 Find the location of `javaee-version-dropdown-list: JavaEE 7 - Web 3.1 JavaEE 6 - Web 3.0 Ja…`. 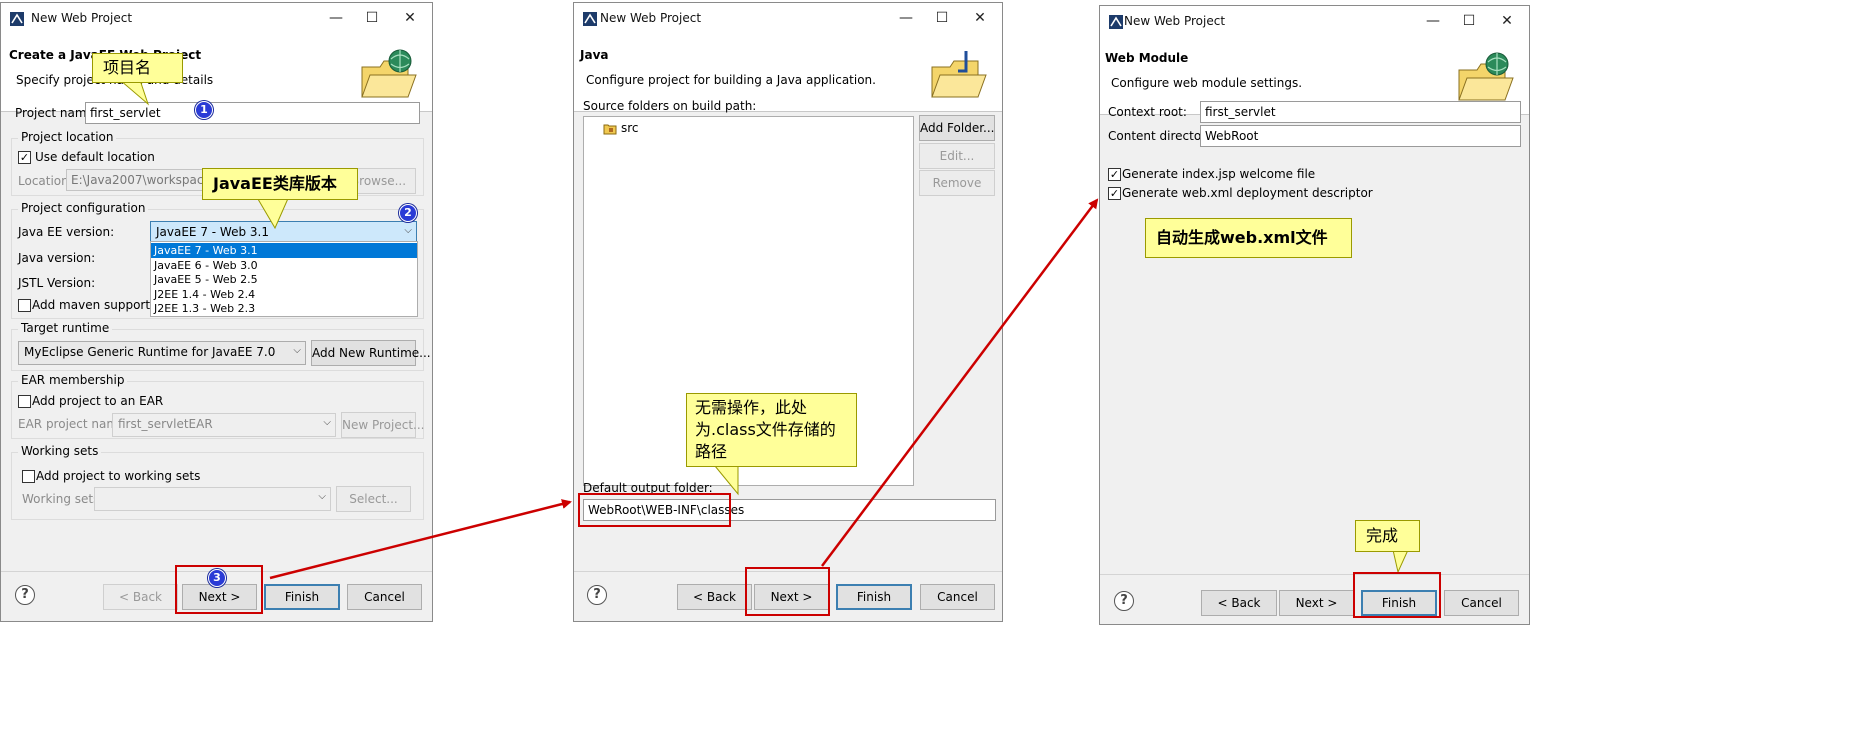

javaee-version-dropdown-list: JavaEE 7 - Web 3.1 JavaEE 6 - Web 3.0 Ja… is located at coordinates (284, 279).